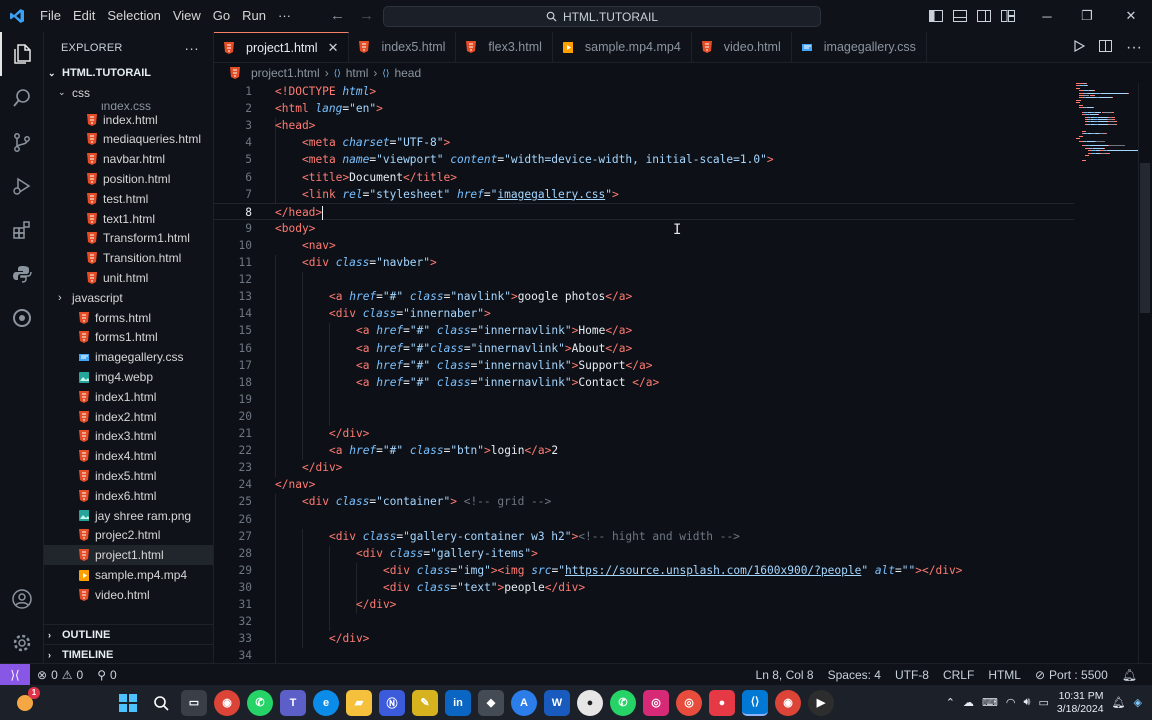  I want to click on menu-item-edit: Edit, so click(84, 16).